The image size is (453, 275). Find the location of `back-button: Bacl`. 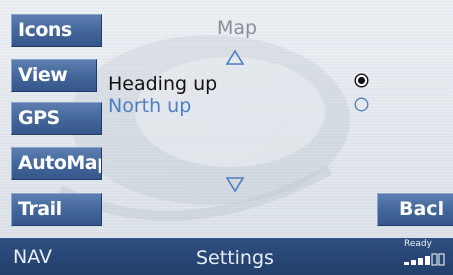

back-button: Bacl is located at coordinates (415, 209).